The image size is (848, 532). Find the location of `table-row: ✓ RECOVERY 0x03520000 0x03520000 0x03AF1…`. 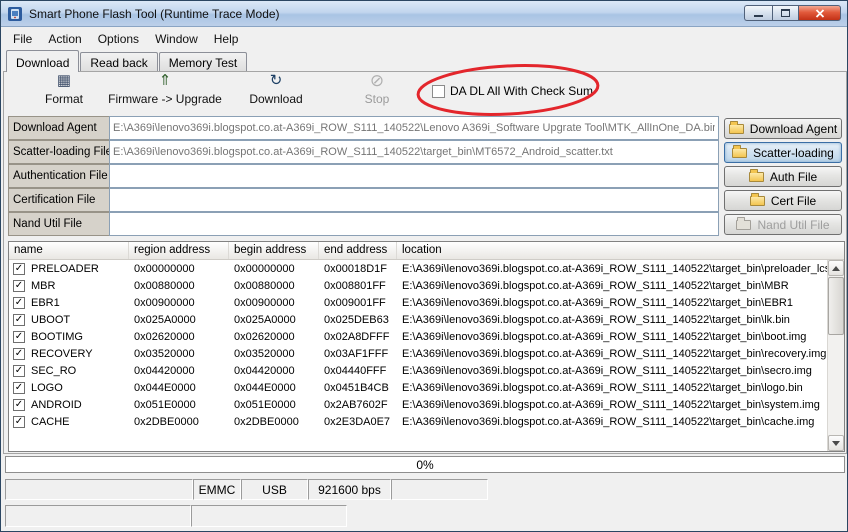

table-row: ✓ RECOVERY 0x03520000 0x03520000 0x03AF1… is located at coordinates (418, 353).